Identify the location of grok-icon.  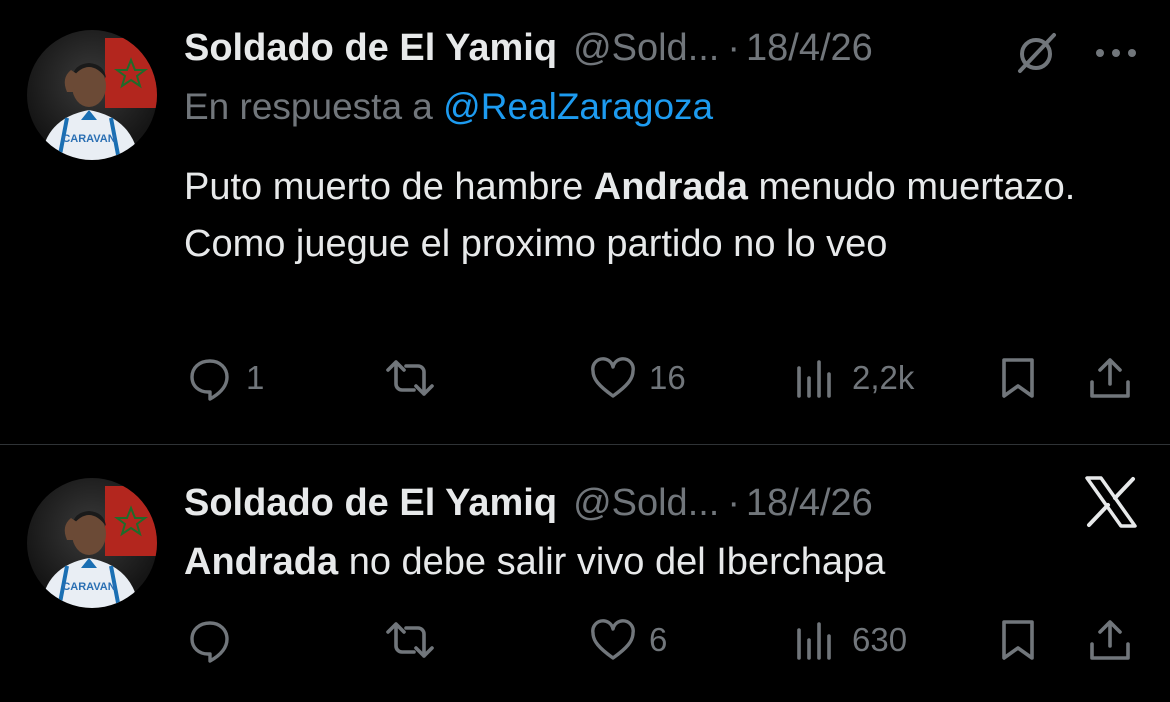
(1036, 53).